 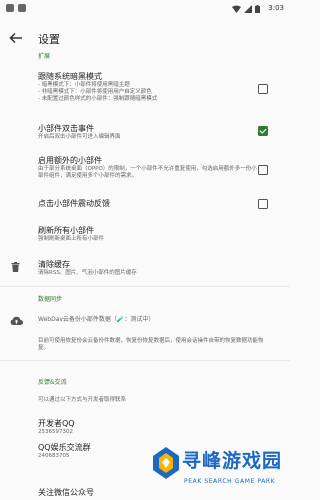 I want to click on setting-title: 启用额外的小部件, so click(x=70, y=160).